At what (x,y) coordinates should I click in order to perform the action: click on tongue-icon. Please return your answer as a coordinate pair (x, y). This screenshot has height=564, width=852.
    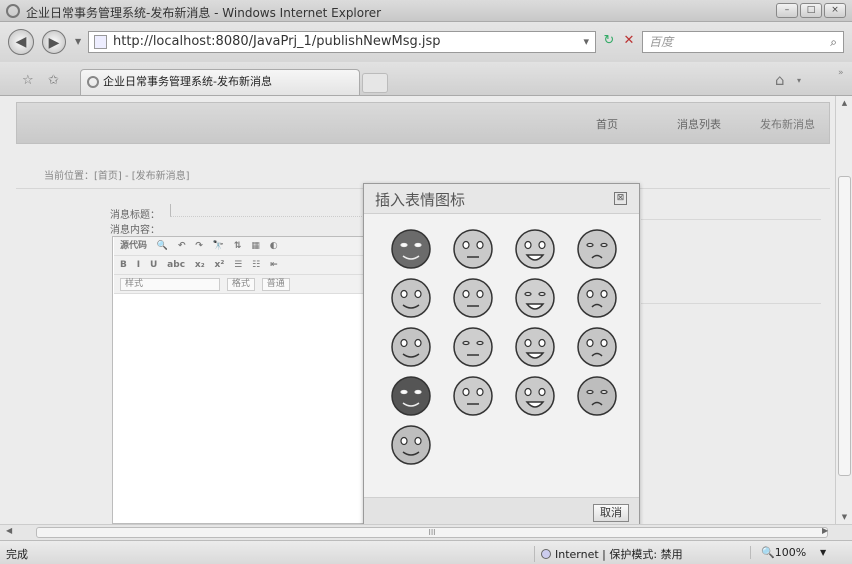
    Looking at the image, I should click on (535, 346).